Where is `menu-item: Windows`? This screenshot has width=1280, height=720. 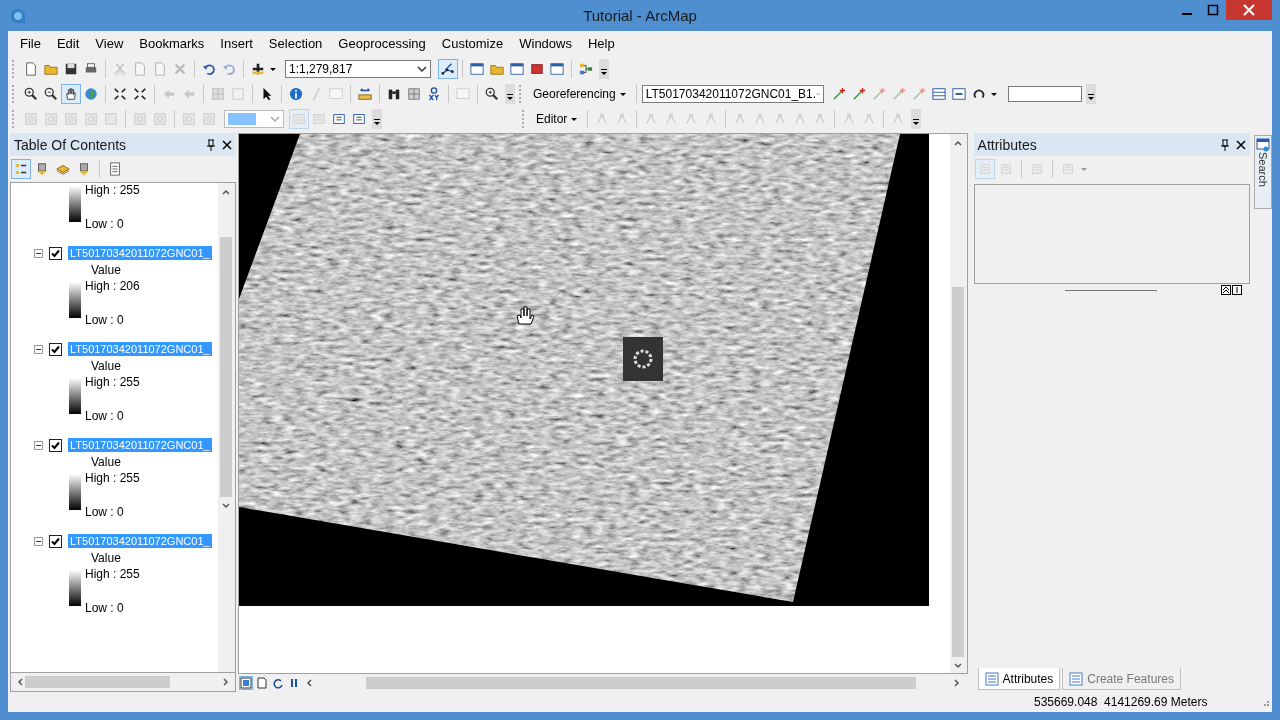 menu-item: Windows is located at coordinates (545, 43).